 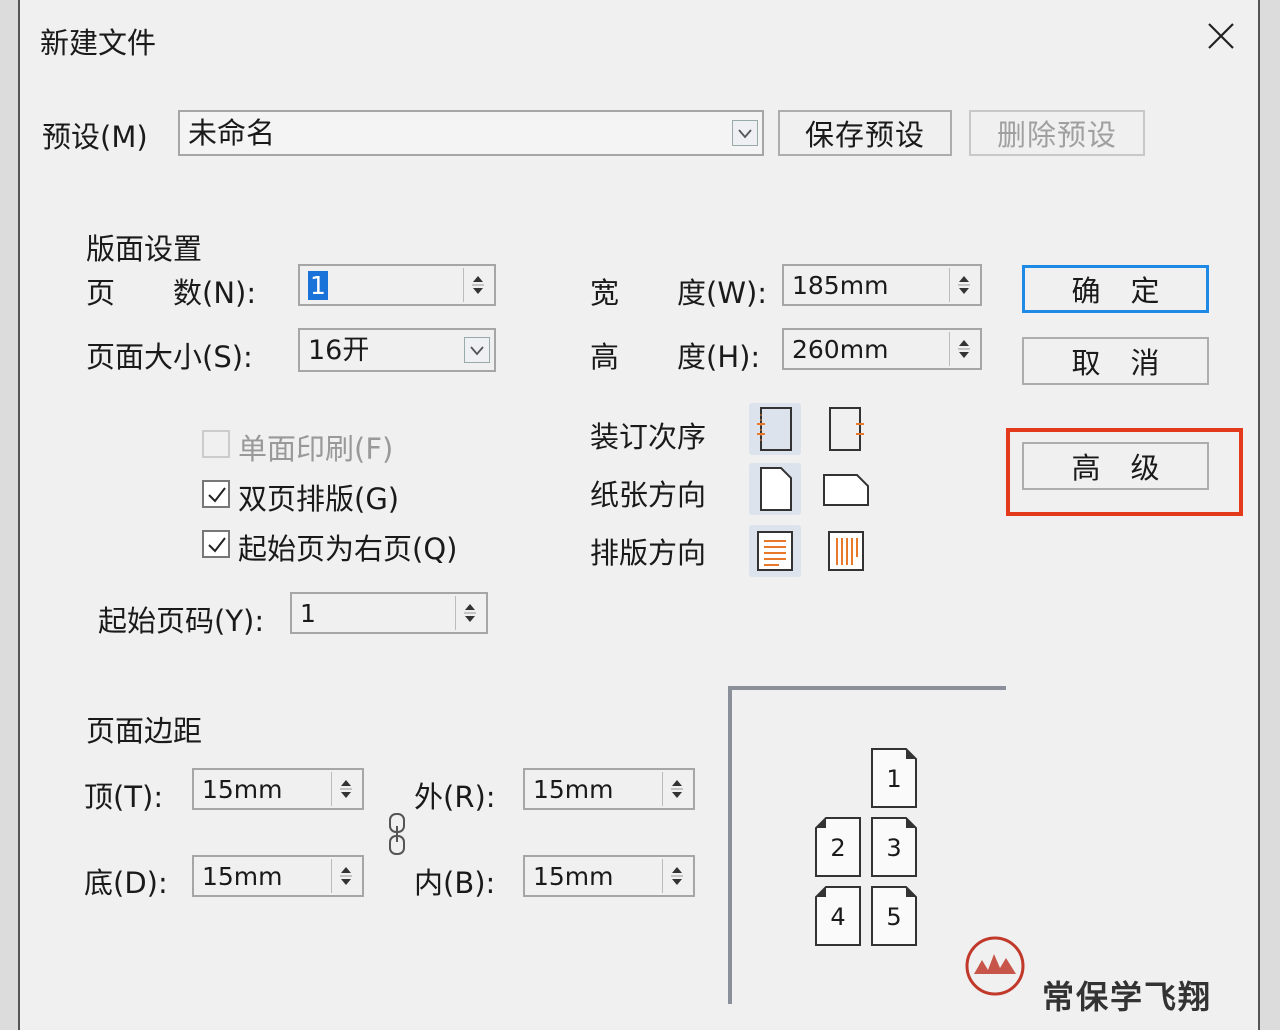 I want to click on top-margin-label: 顶(T):, so click(x=124, y=797).